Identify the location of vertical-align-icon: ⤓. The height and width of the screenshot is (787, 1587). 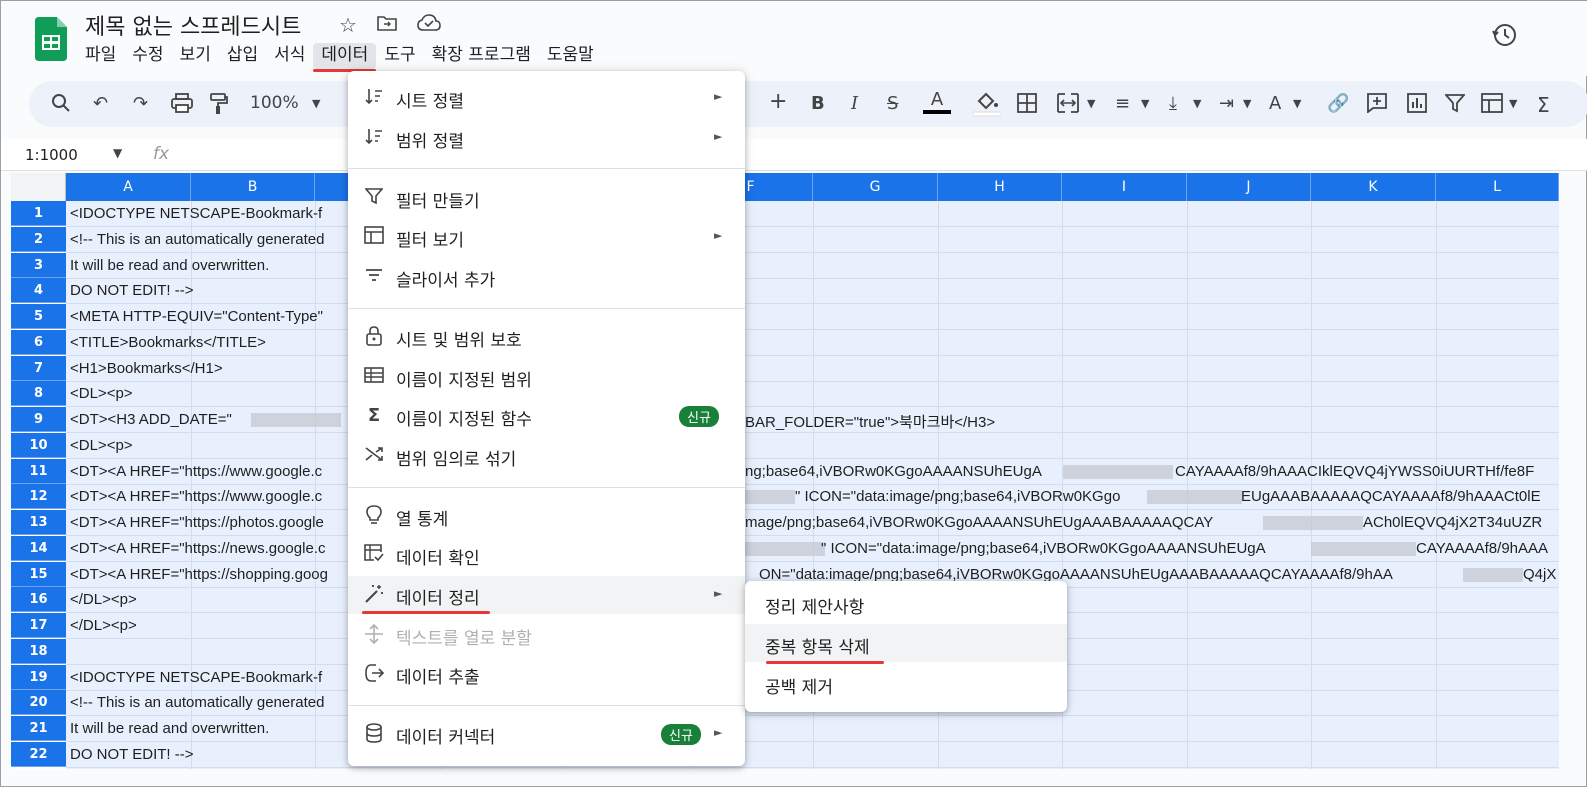
(1173, 103).